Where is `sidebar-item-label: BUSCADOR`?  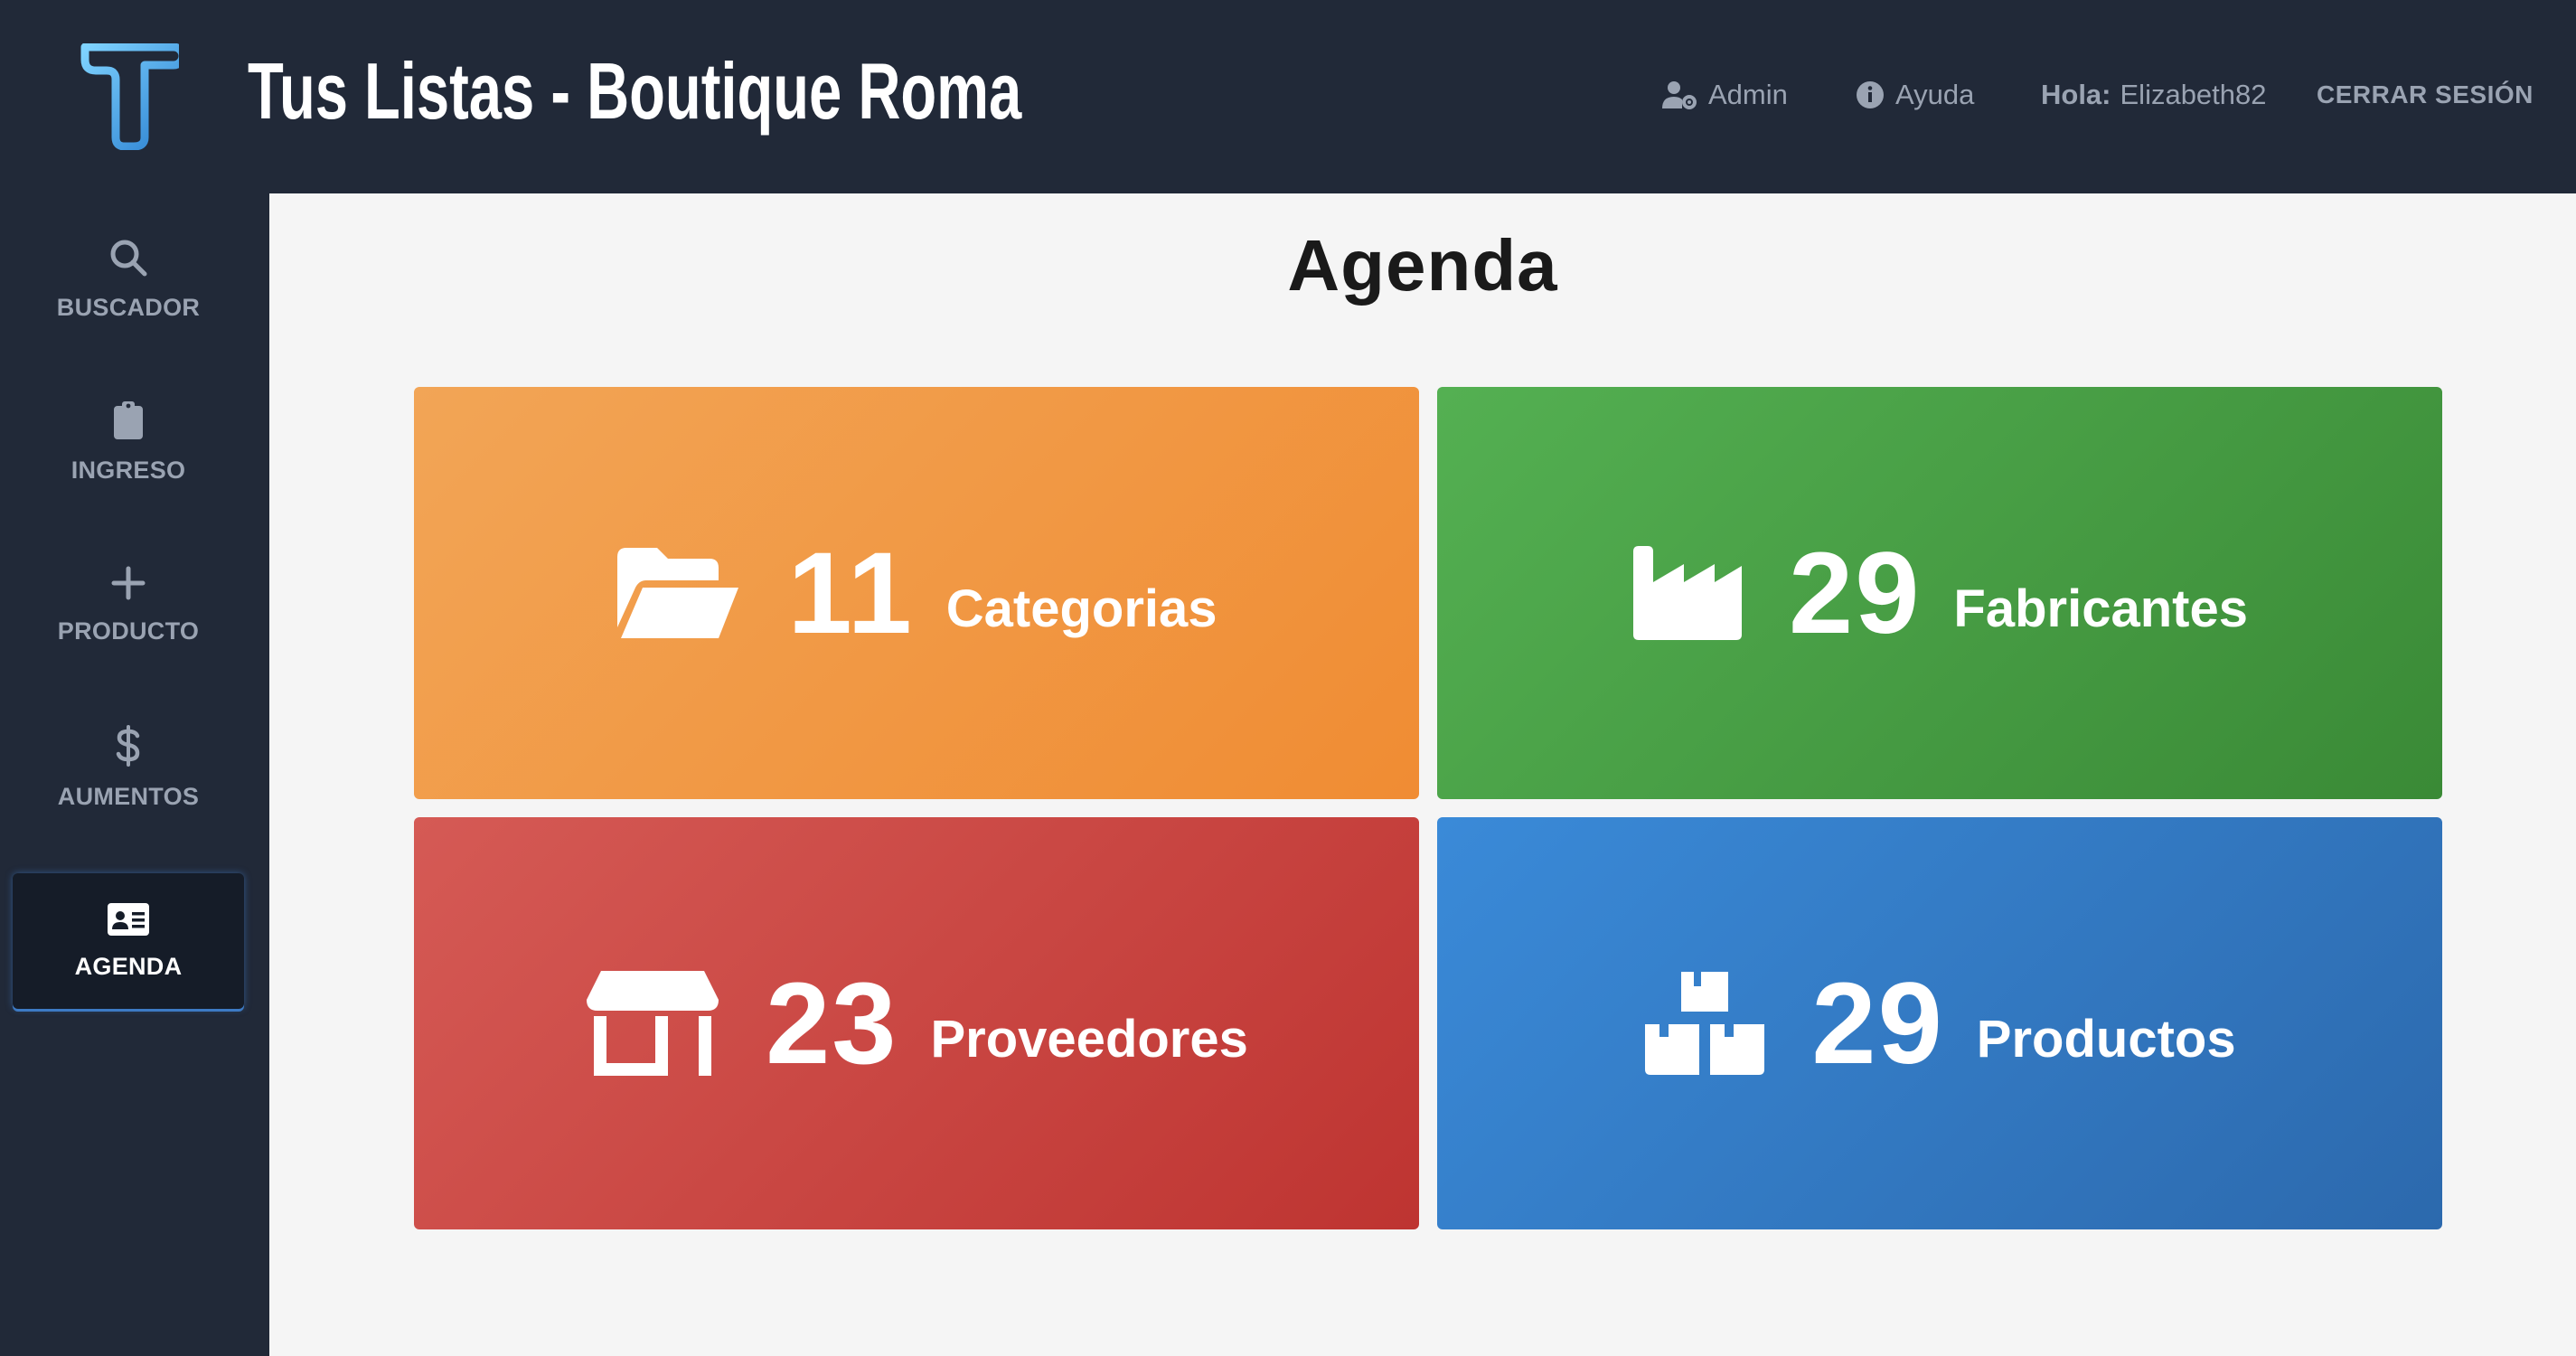 sidebar-item-label: BUSCADOR is located at coordinates (129, 307).